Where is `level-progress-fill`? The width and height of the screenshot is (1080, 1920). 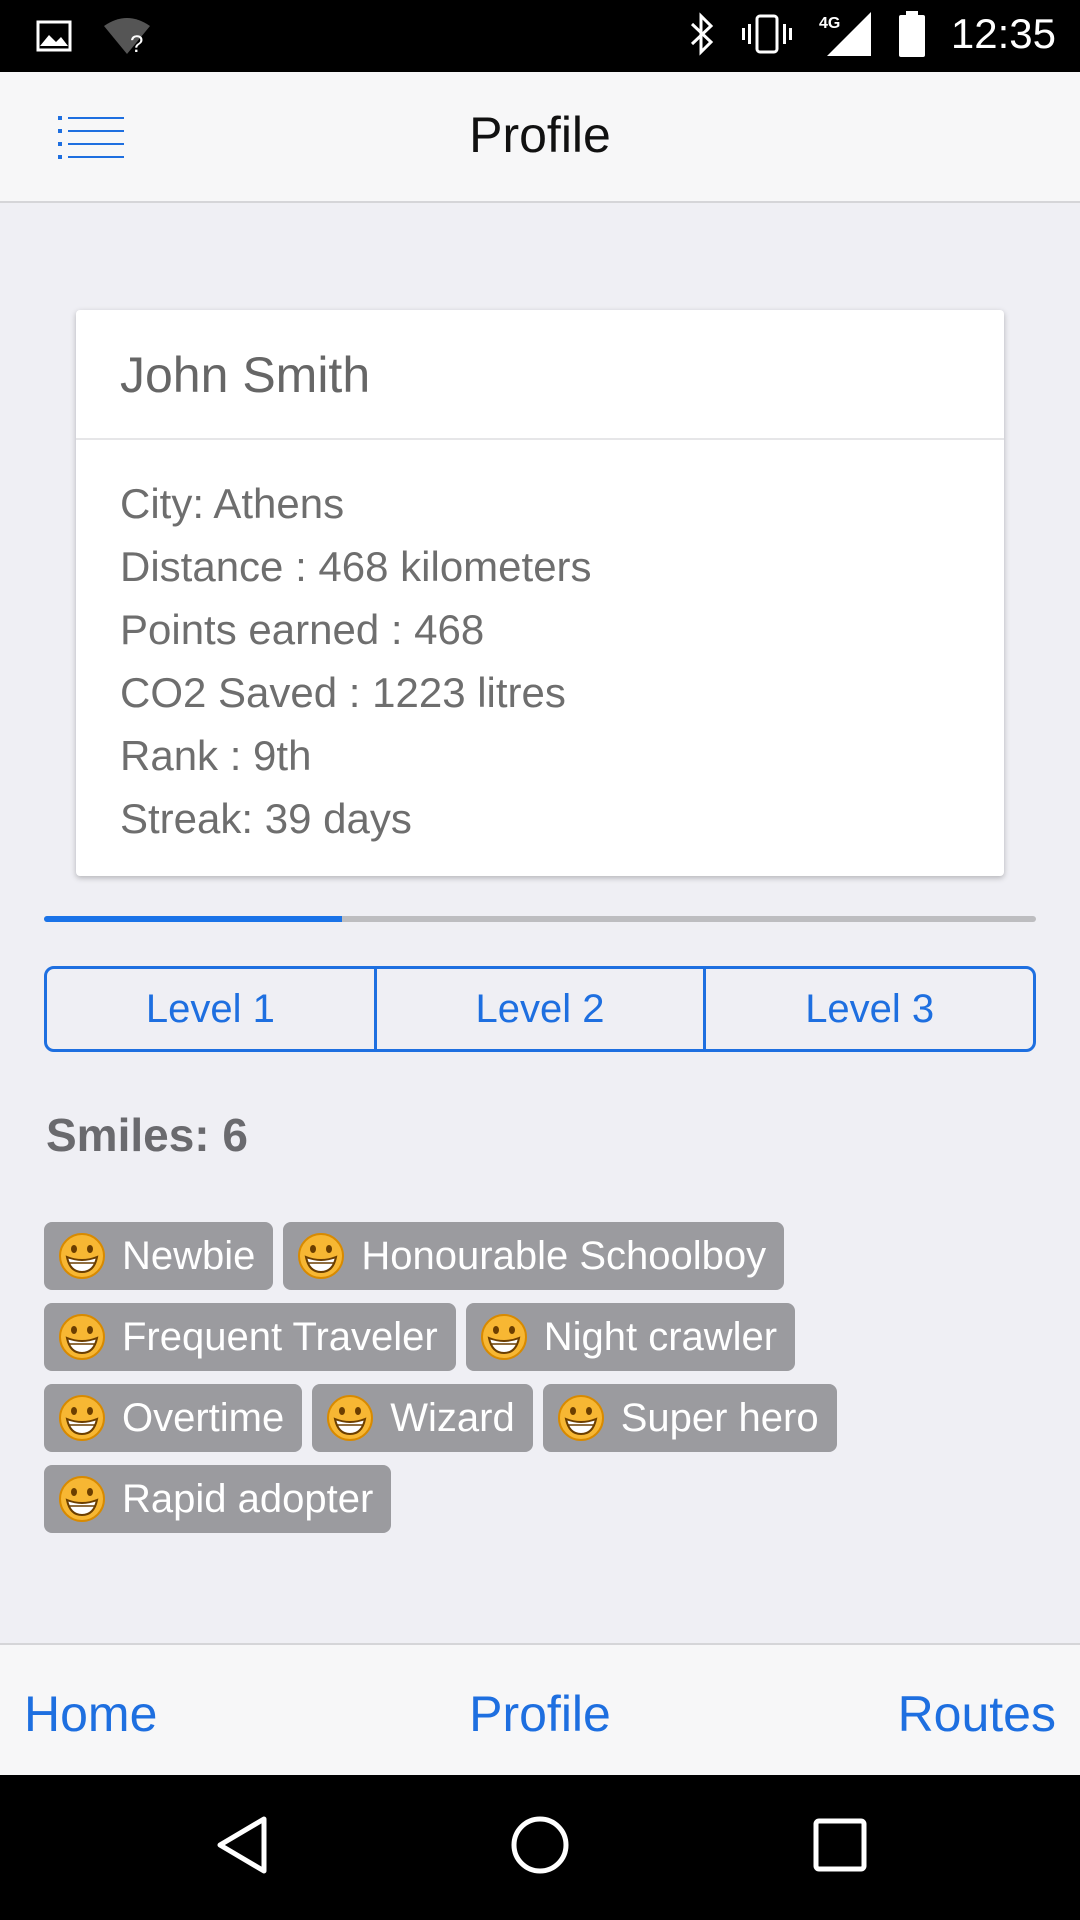 level-progress-fill is located at coordinates (193, 919).